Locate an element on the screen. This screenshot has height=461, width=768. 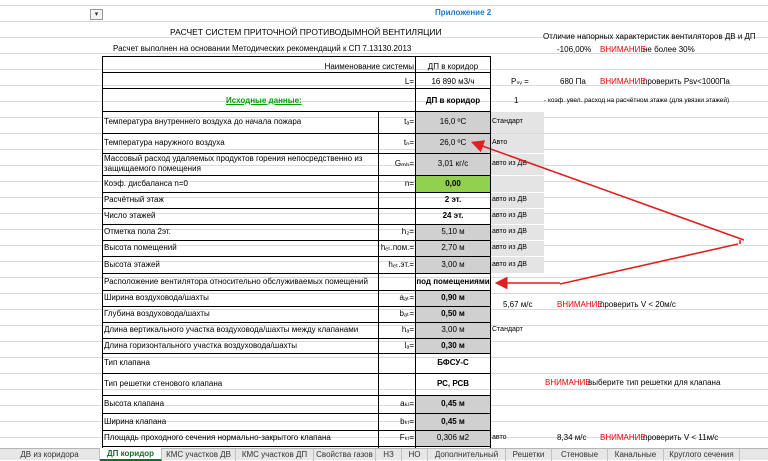
sheet-tab: Дополнительный is located at coordinates (467, 455).